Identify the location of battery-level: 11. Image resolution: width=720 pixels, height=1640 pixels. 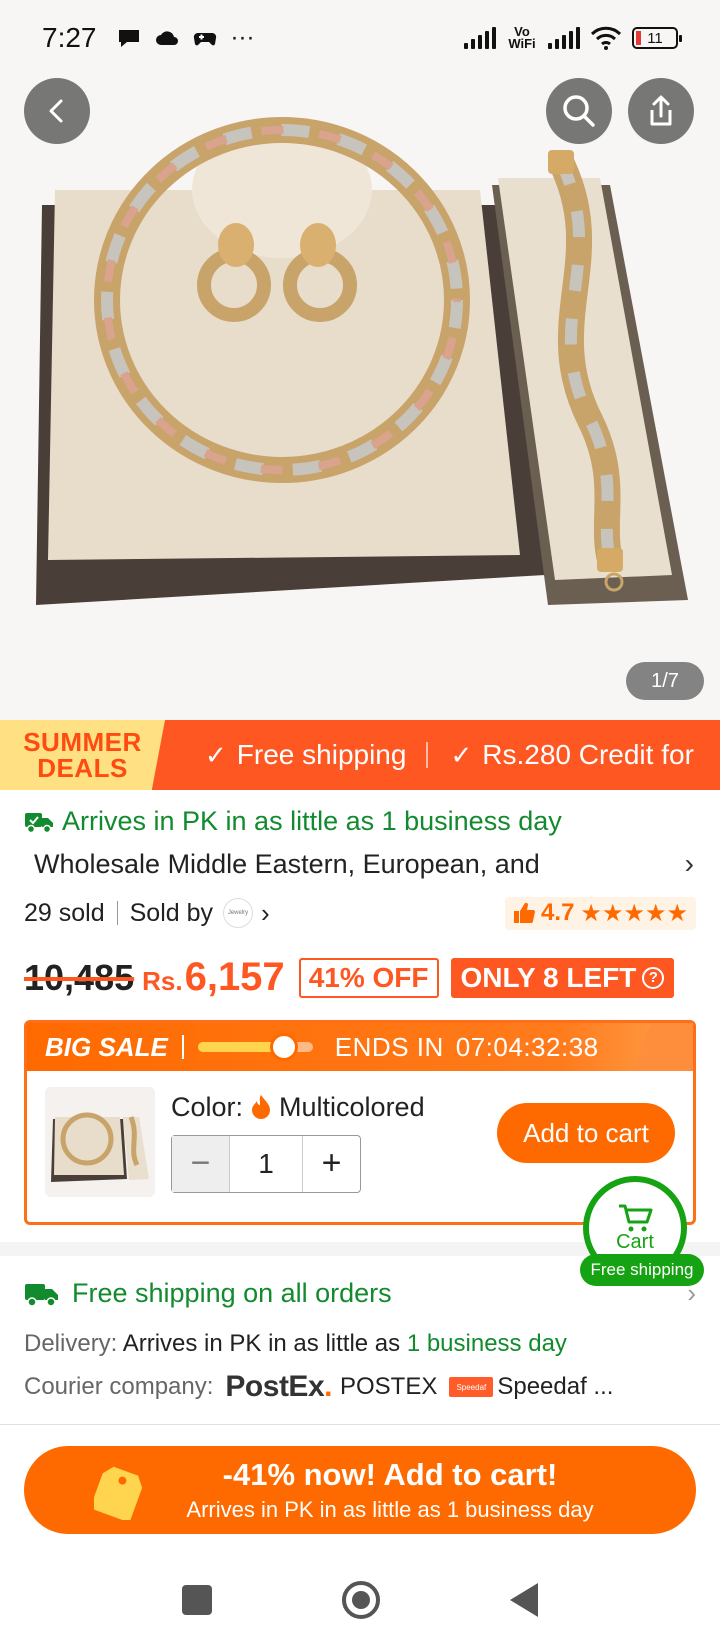
(655, 38).